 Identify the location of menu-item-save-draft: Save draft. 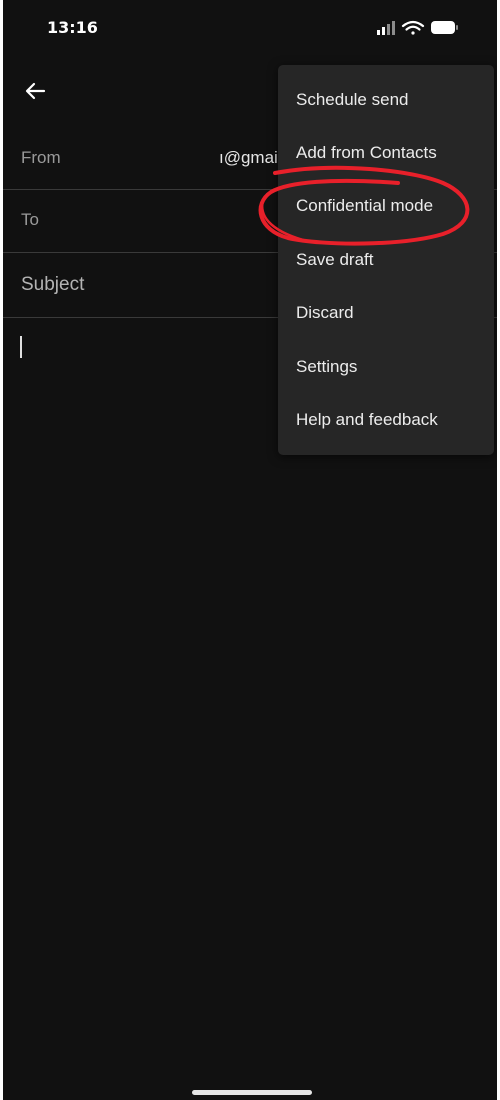
(386, 259).